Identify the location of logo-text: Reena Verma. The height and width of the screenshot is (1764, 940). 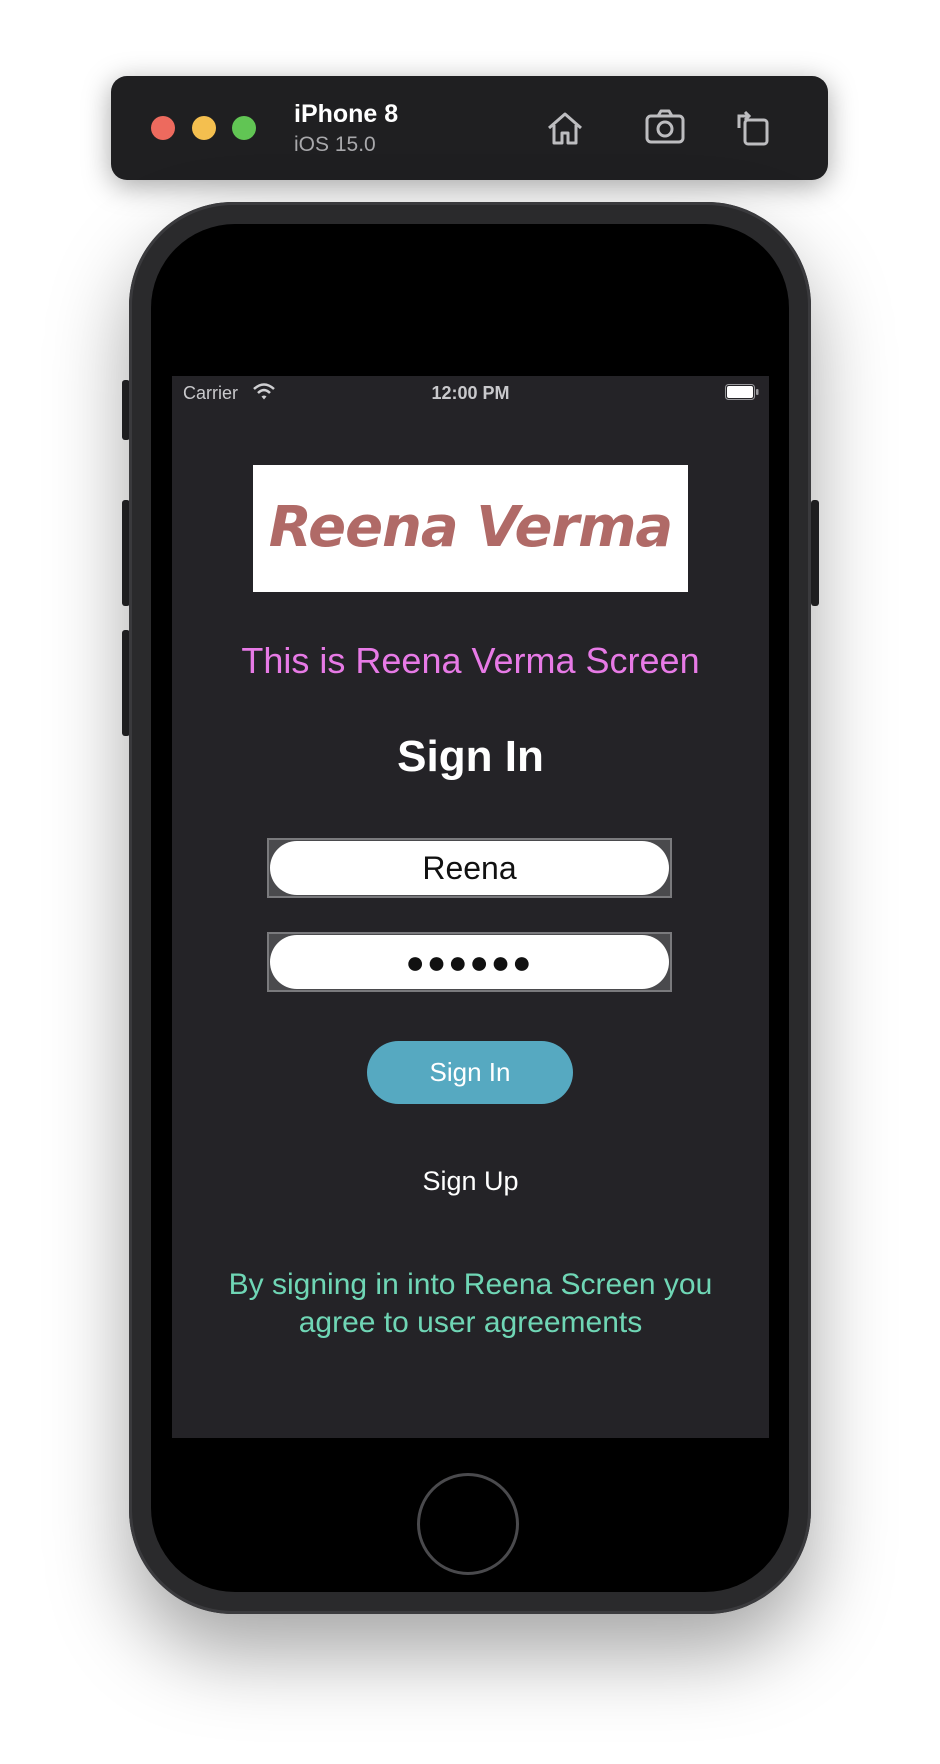
(470, 527).